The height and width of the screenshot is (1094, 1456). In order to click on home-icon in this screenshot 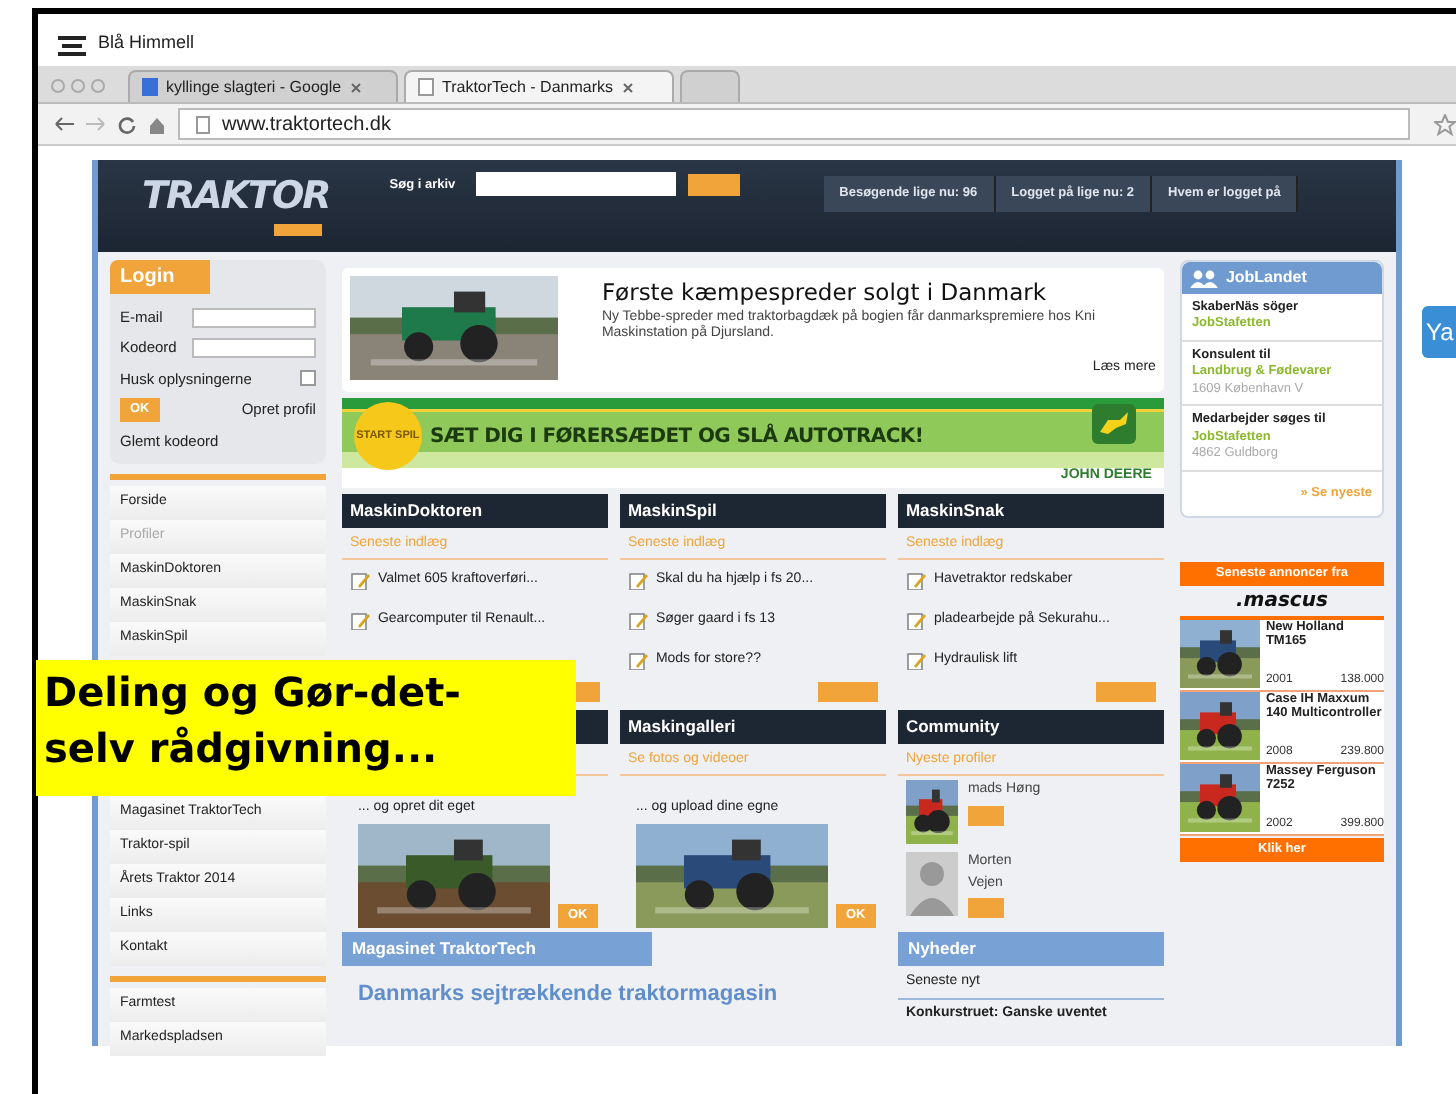, I will do `click(157, 124)`.